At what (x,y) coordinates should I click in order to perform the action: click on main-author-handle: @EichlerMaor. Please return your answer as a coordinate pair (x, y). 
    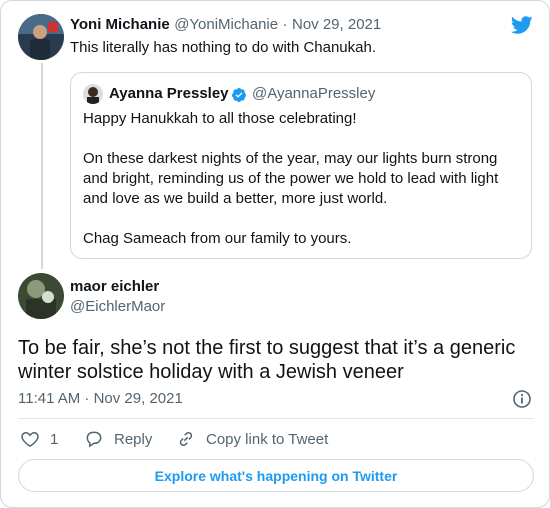
    Looking at the image, I should click on (117, 306).